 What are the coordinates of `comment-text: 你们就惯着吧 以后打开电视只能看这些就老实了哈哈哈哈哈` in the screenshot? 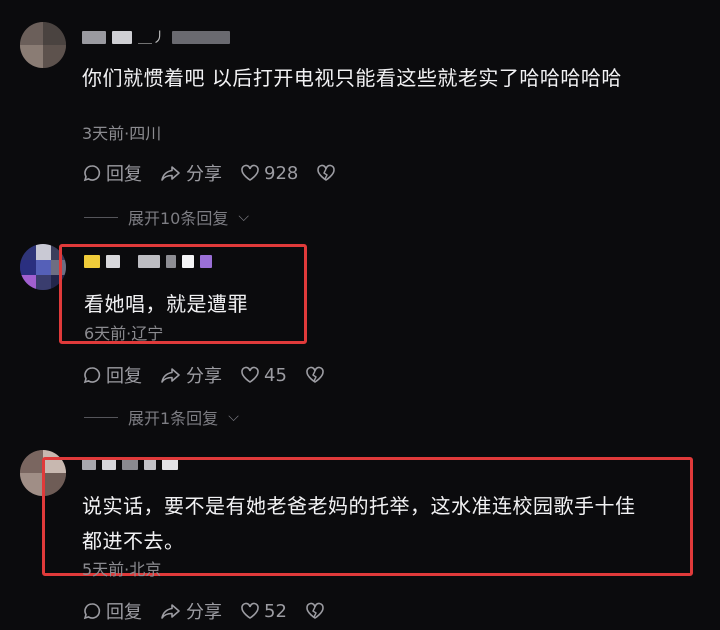 It's located at (352, 78).